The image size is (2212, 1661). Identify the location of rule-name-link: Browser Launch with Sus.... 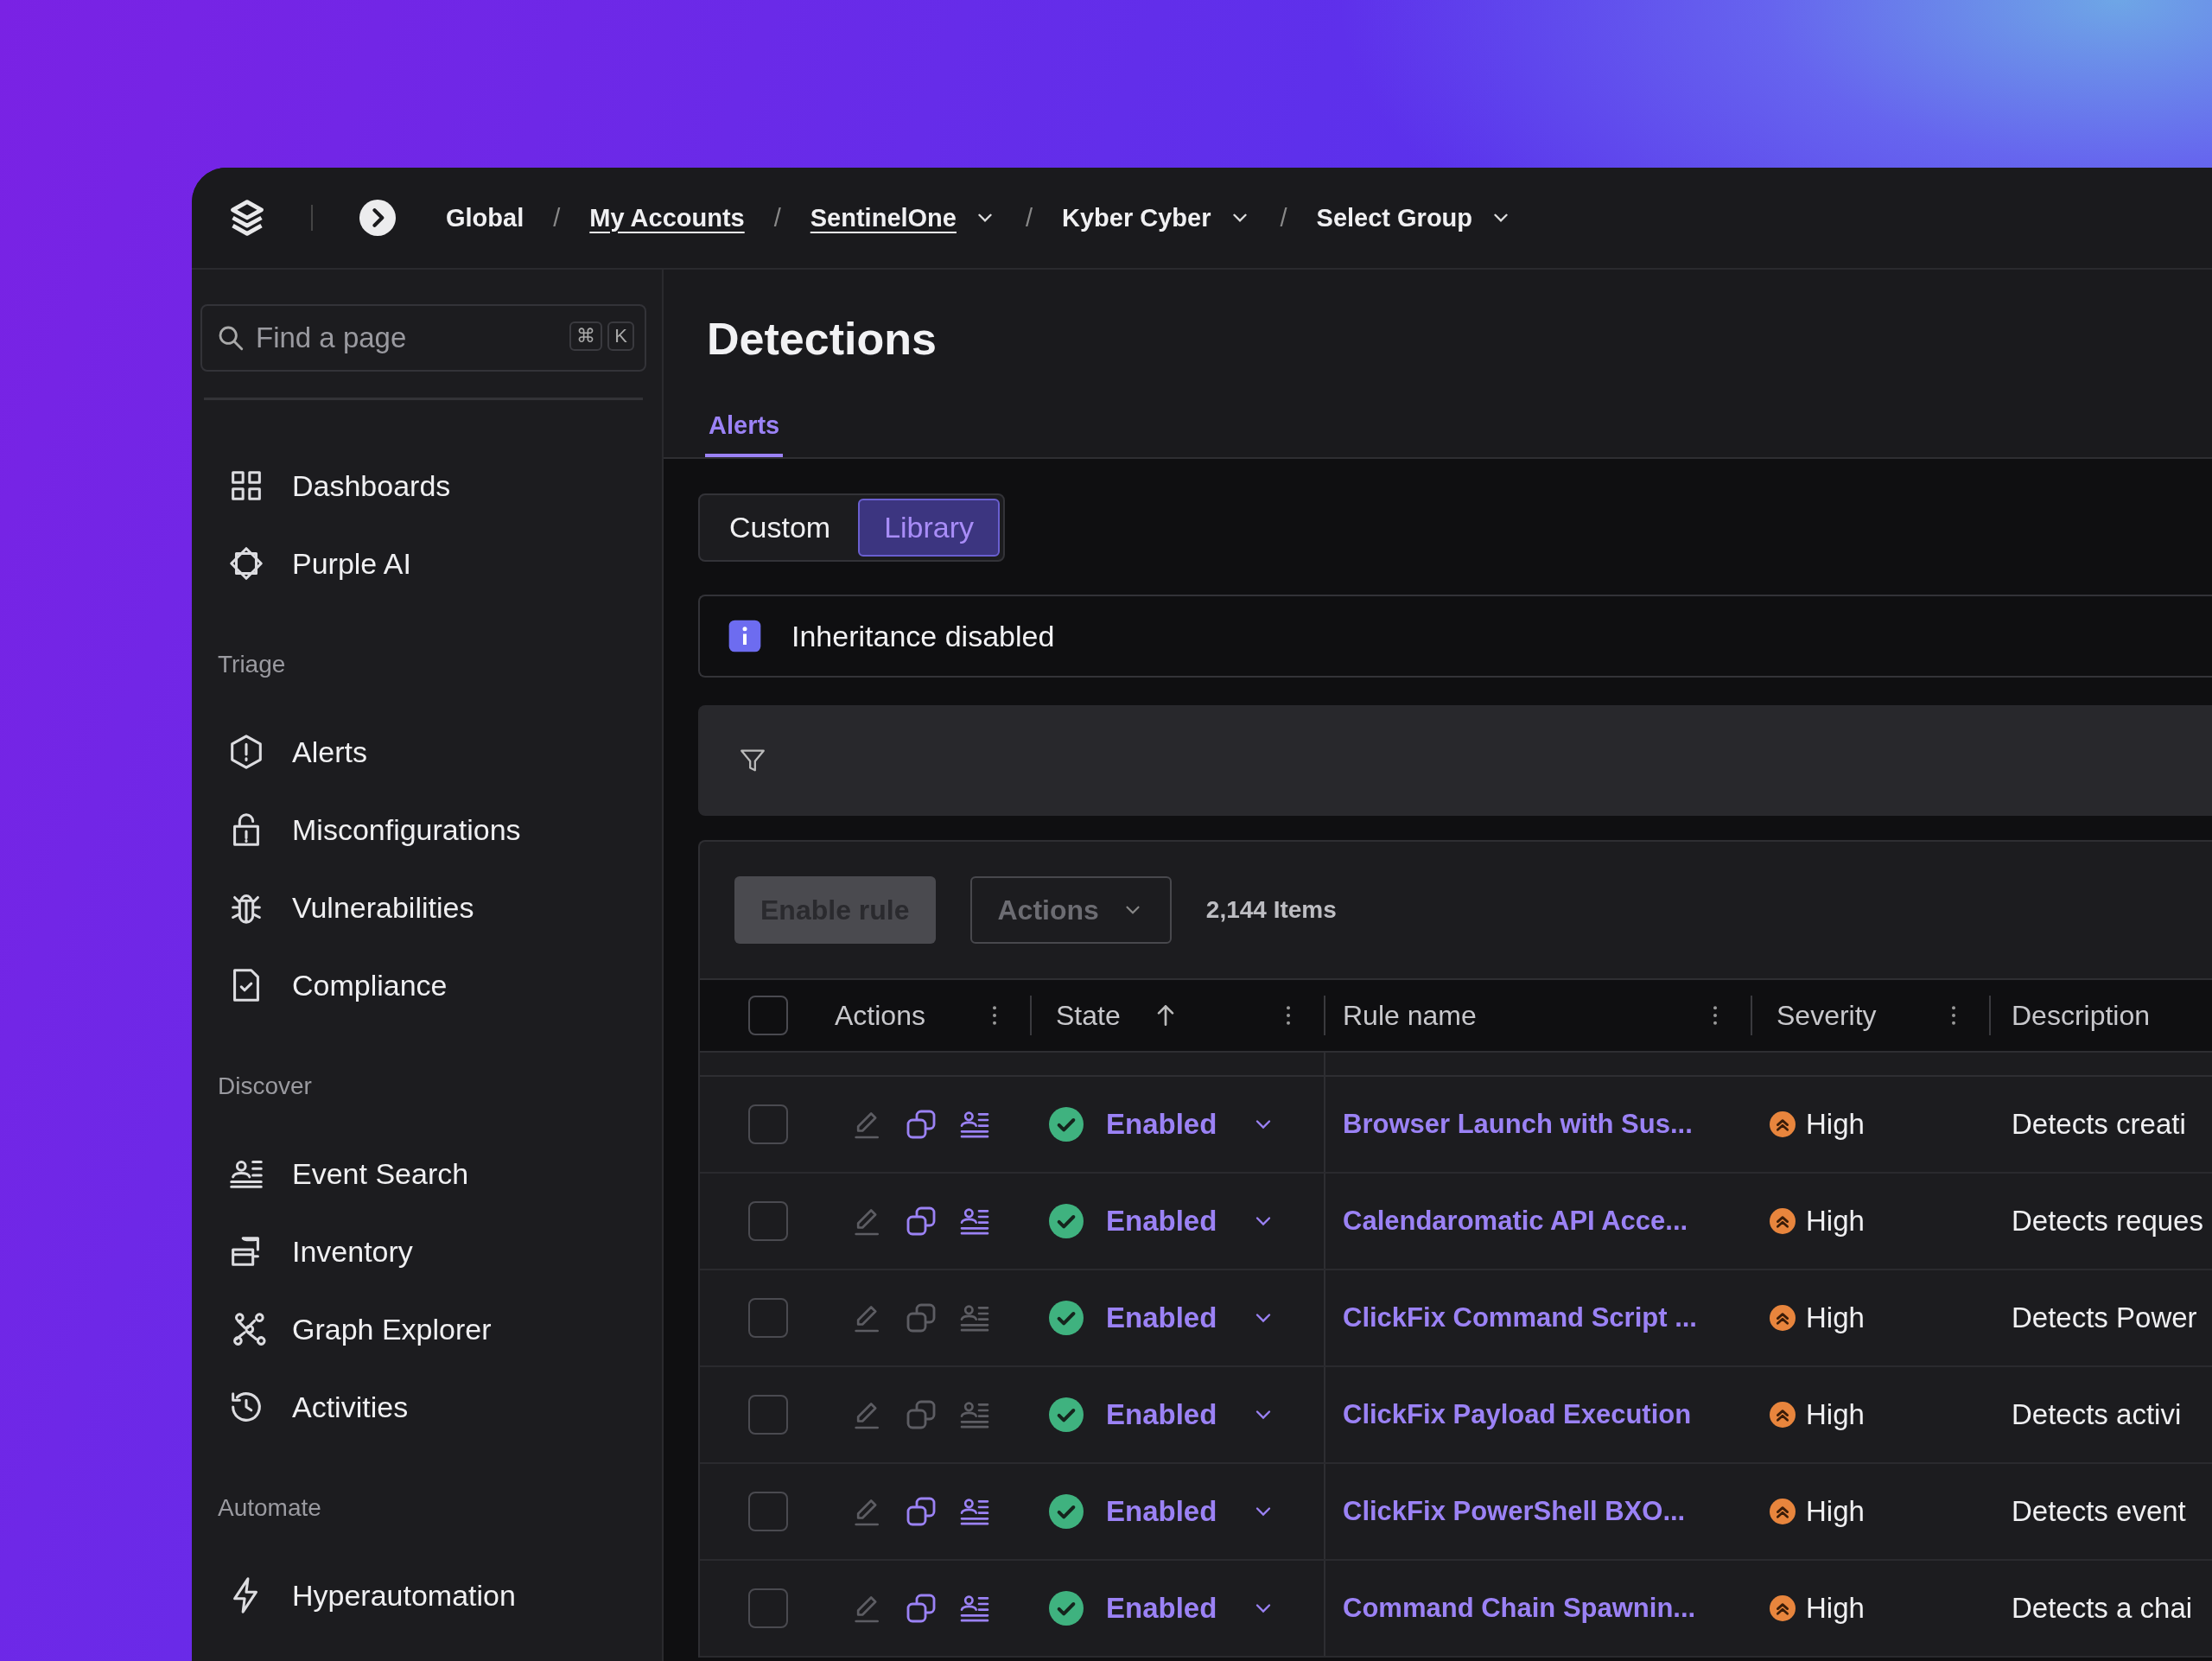
(1518, 1124).